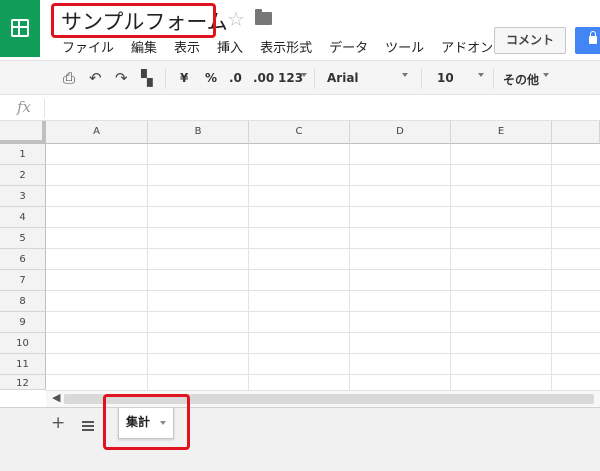  I want to click on menu-addons: アドオン, so click(467, 46).